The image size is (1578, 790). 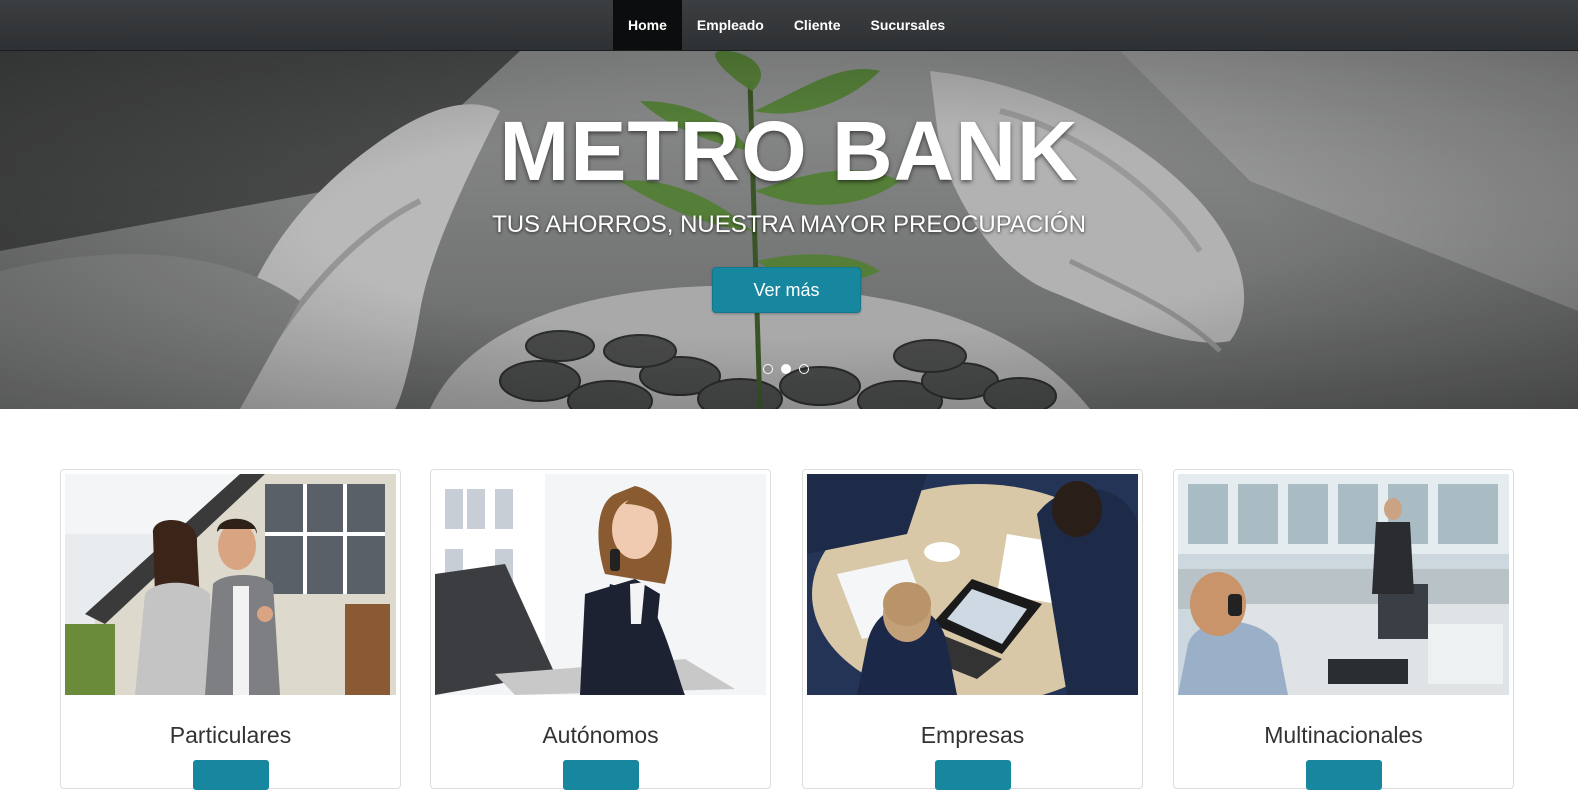 I want to click on top-navbar: Home Empleado Cliente Sucursales, so click(x=789, y=25).